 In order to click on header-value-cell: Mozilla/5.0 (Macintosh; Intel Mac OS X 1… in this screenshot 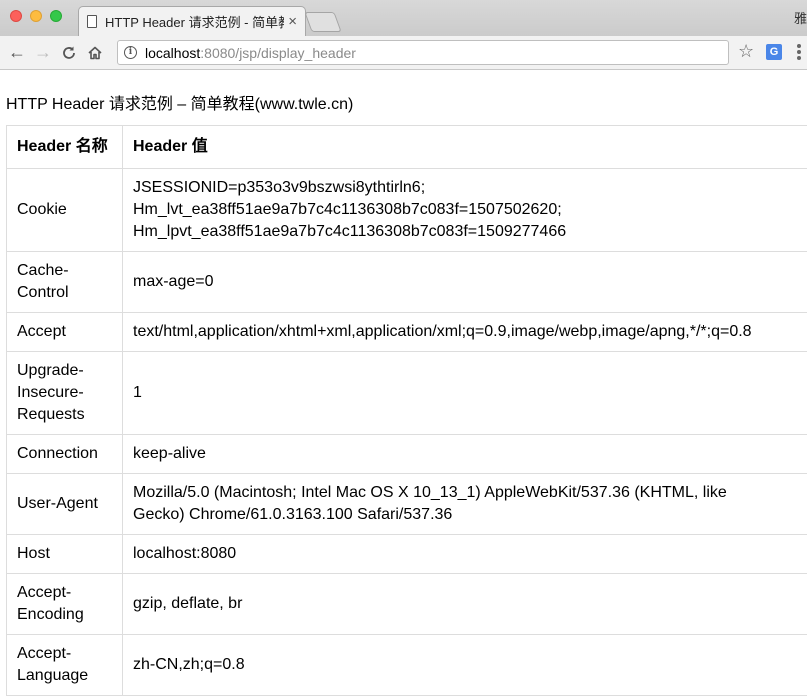, I will do `click(465, 504)`.